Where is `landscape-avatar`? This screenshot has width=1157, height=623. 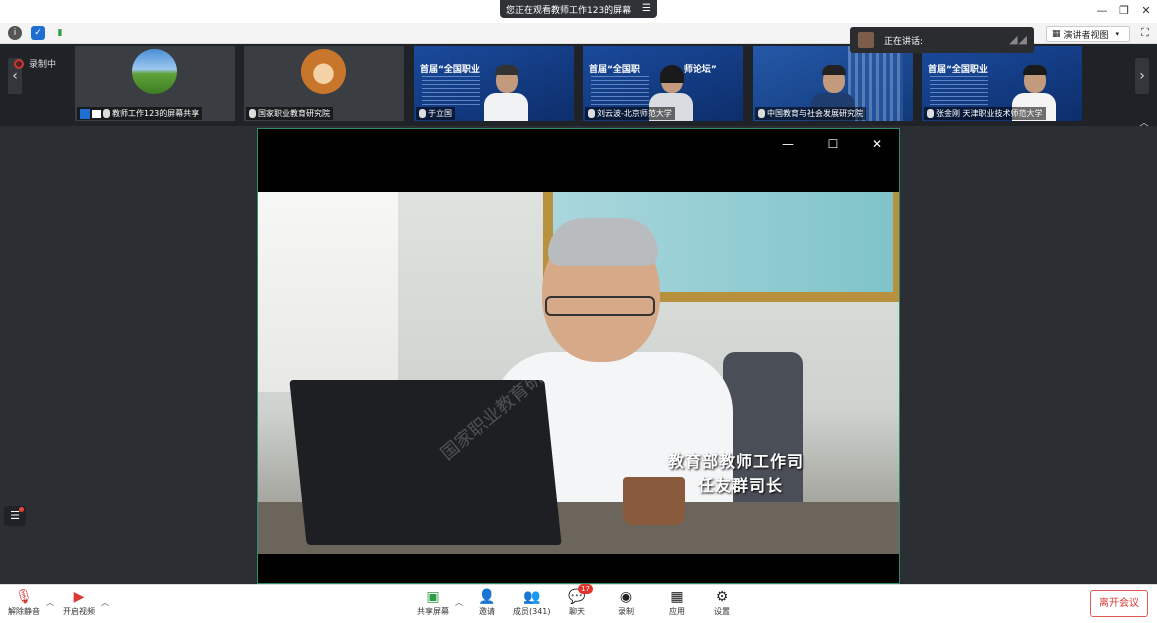 landscape-avatar is located at coordinates (154, 71).